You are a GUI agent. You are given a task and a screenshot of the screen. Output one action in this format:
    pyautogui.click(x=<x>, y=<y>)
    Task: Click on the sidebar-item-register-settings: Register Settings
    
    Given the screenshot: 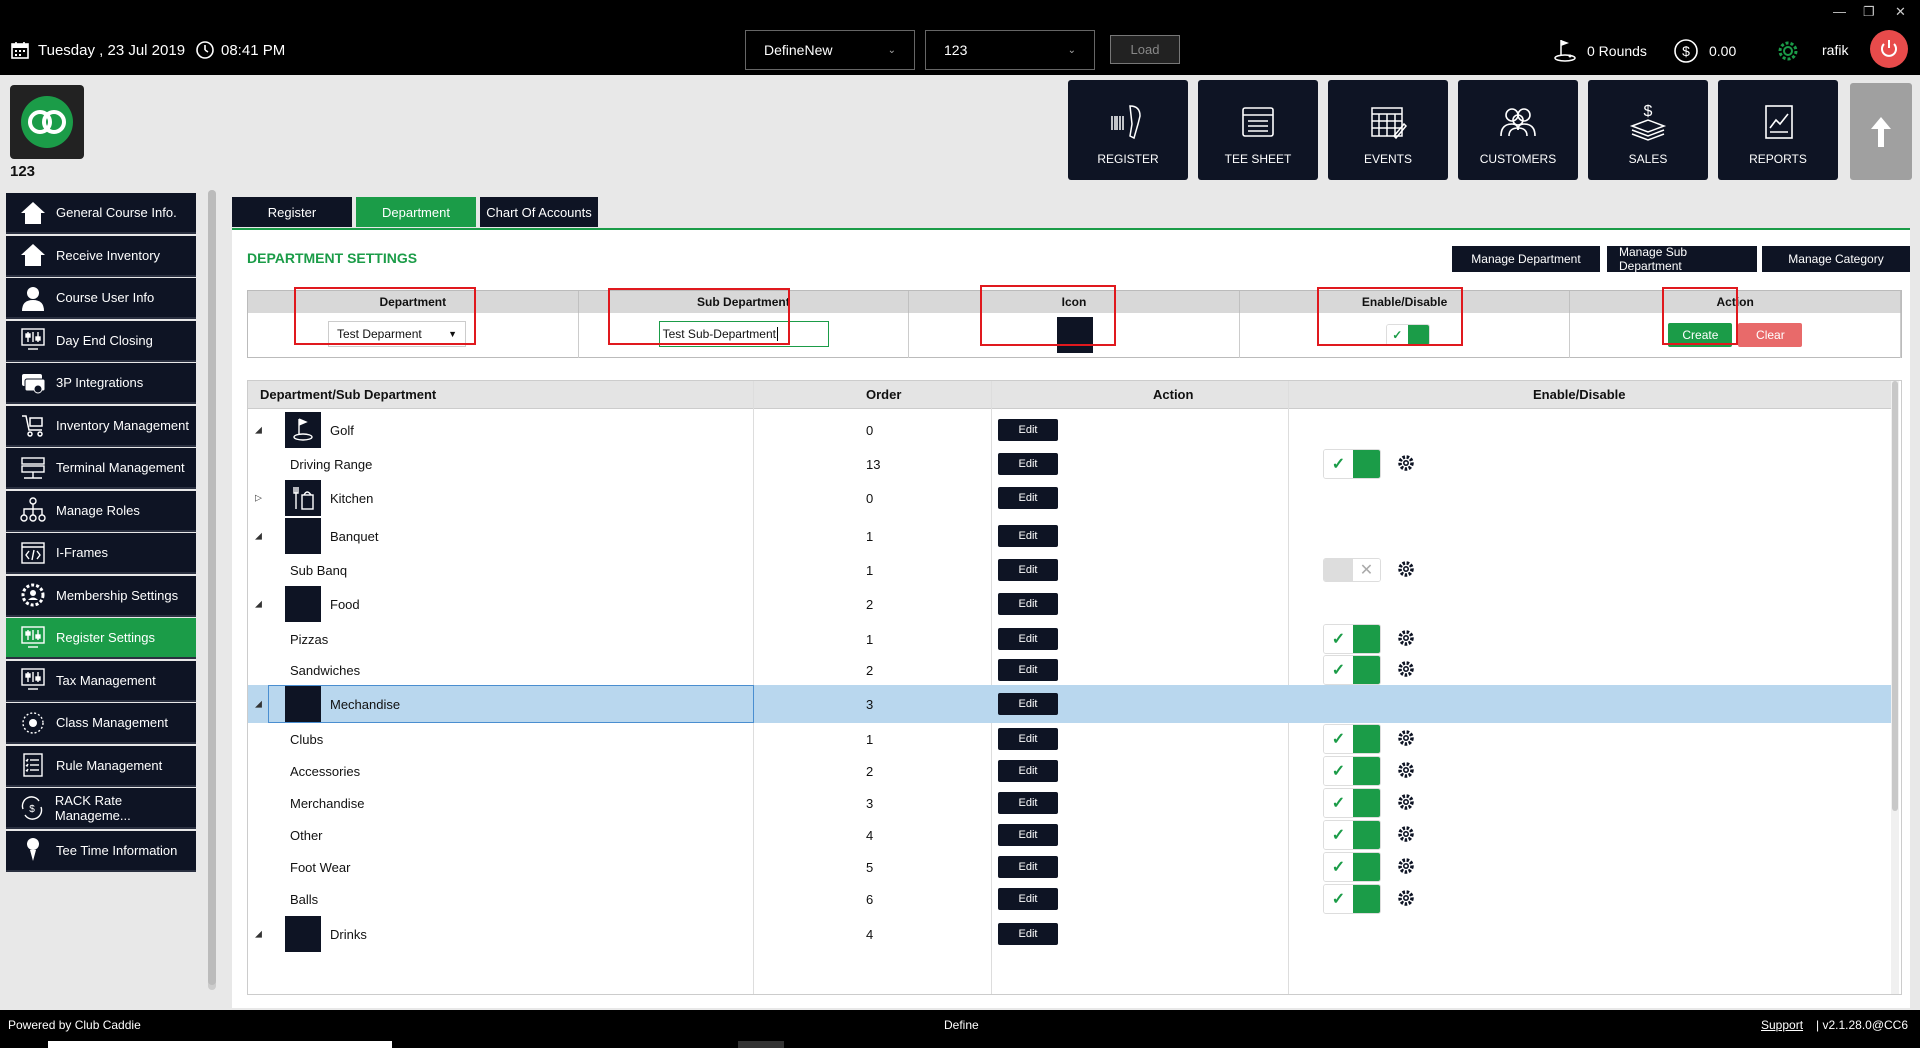 What is the action you would take?
    pyautogui.click(x=101, y=638)
    